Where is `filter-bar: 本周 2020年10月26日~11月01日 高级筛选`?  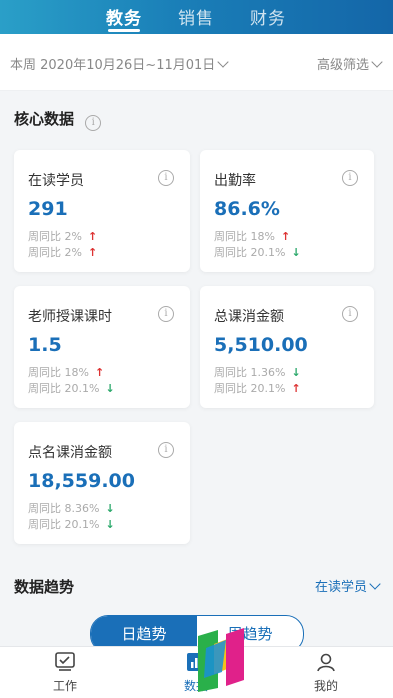
filter-bar: 本周 2020年10月26日~11月01日 高级筛选 is located at coordinates (196, 62).